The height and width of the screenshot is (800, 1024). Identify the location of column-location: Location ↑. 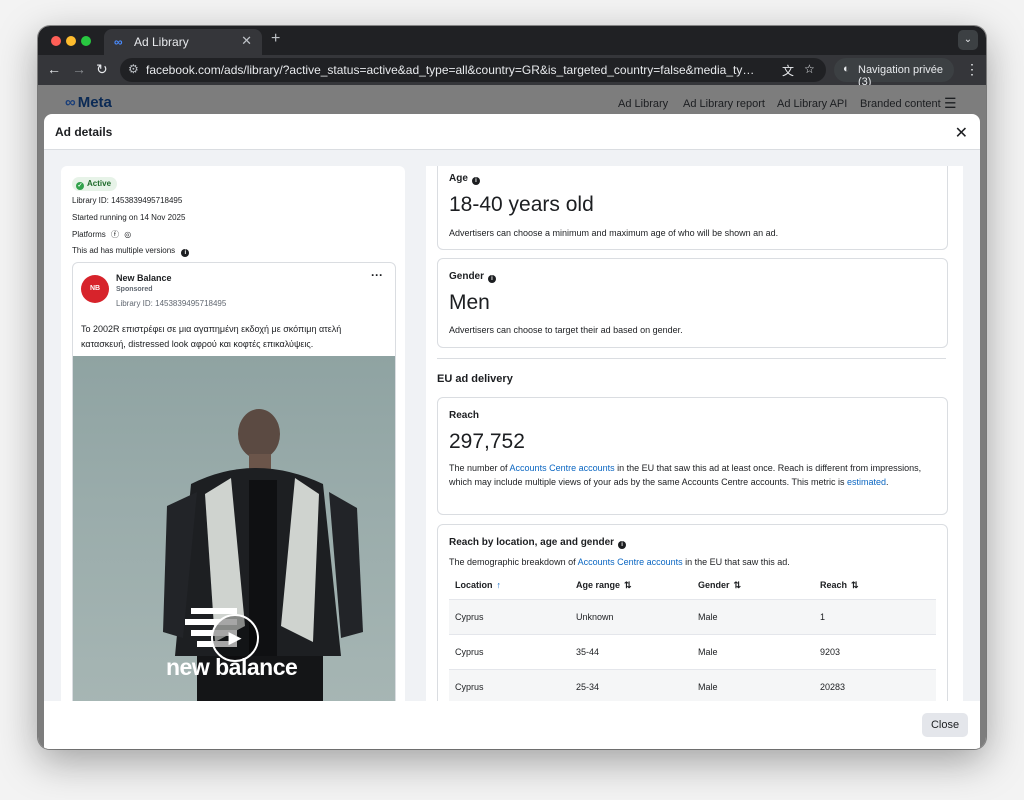
(478, 585).